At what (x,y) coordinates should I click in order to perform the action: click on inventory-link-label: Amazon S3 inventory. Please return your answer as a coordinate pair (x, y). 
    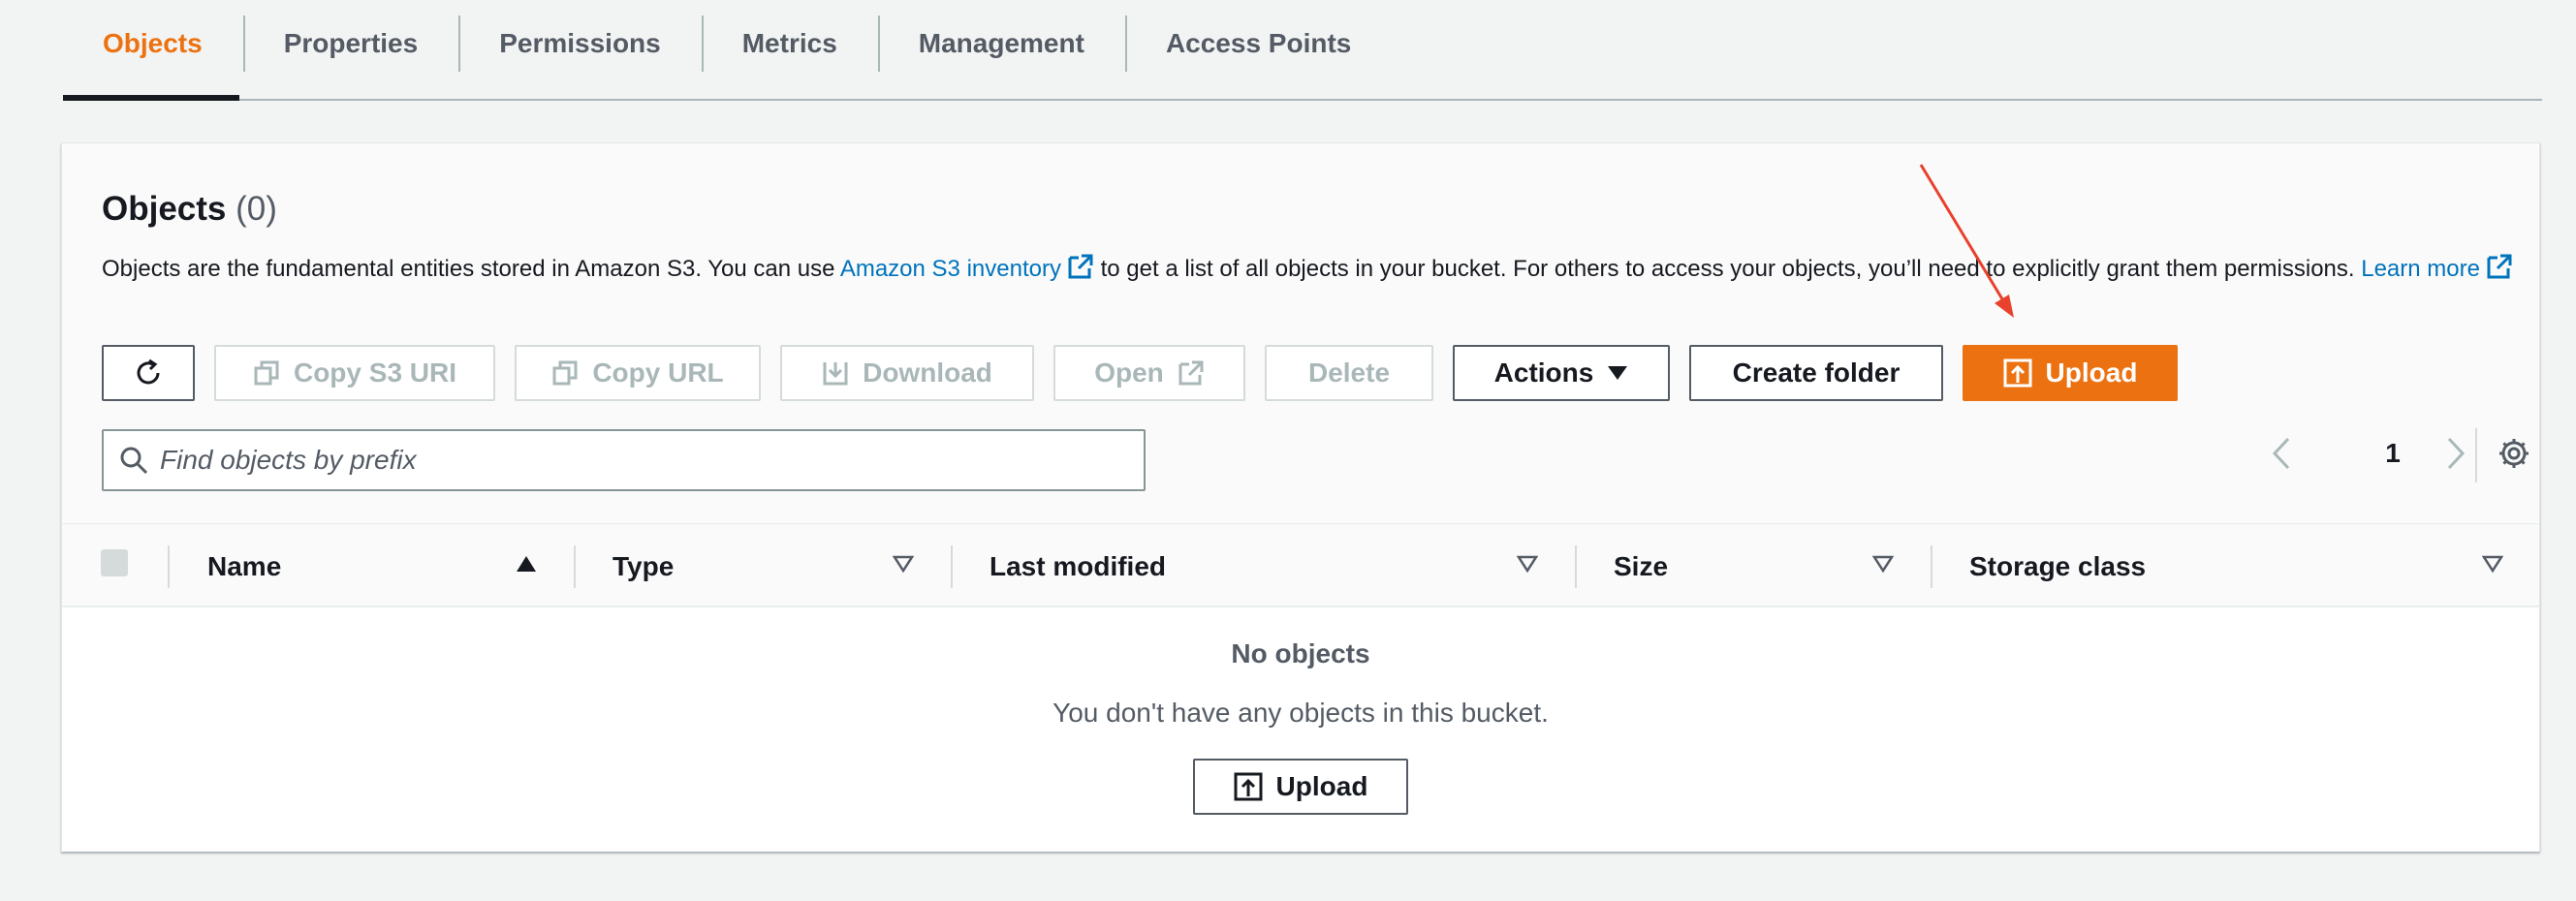
    Looking at the image, I should click on (950, 269).